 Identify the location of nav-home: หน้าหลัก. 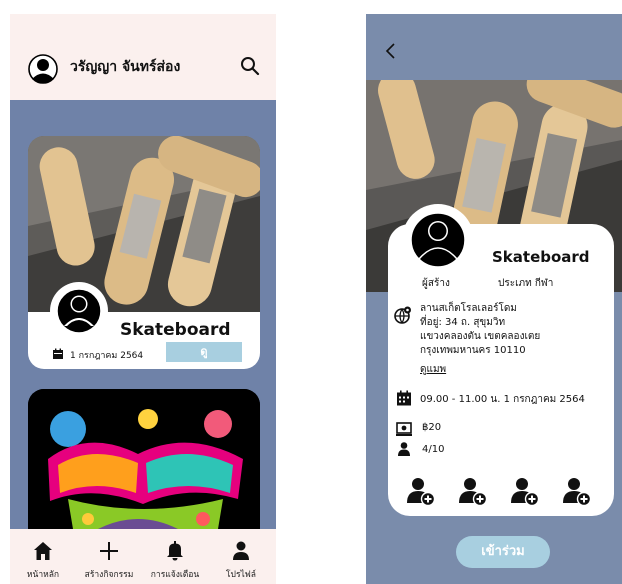
(43, 556).